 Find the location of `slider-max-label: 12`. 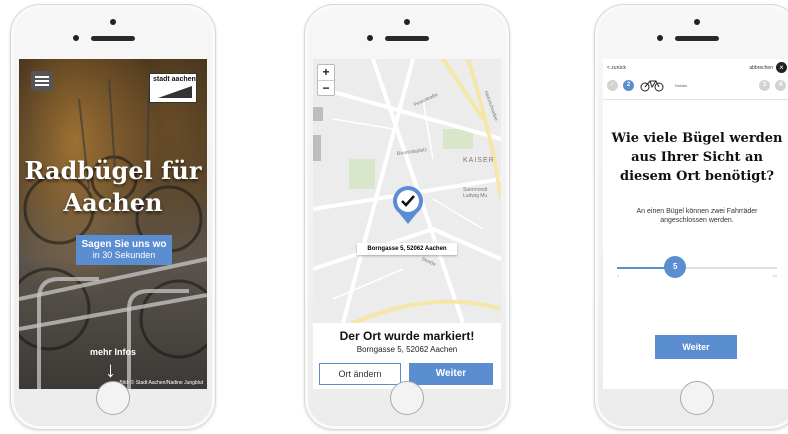

slider-max-label: 12 is located at coordinates (774, 275).